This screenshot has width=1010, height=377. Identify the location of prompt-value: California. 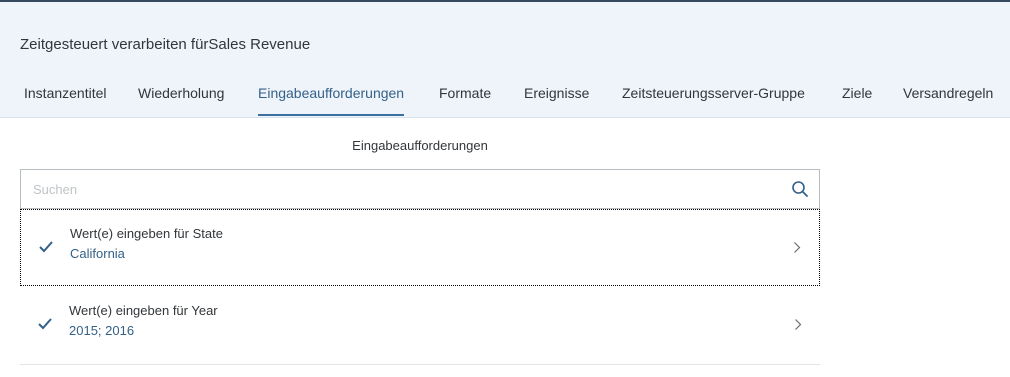
(97, 253).